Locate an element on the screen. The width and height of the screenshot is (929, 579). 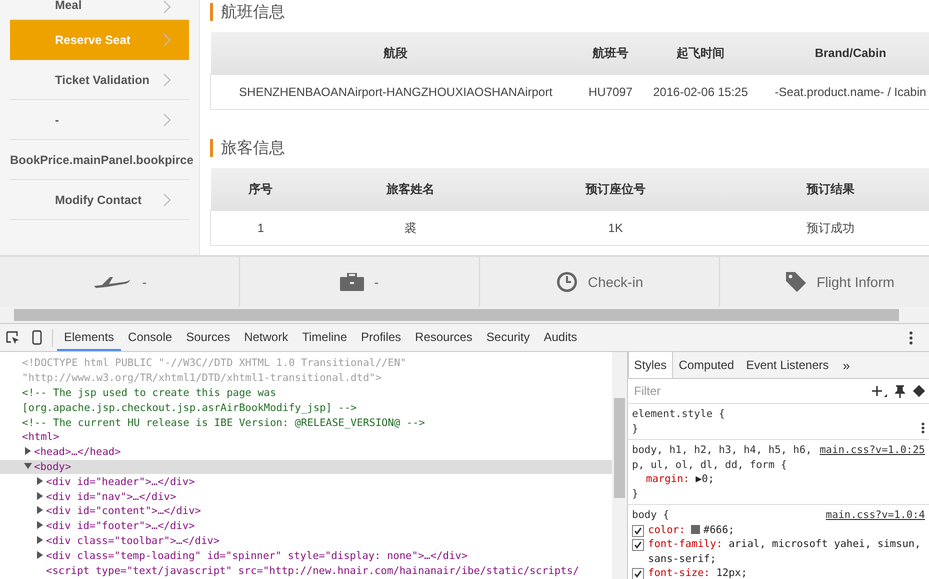
devtools-tab: Audits is located at coordinates (560, 337).